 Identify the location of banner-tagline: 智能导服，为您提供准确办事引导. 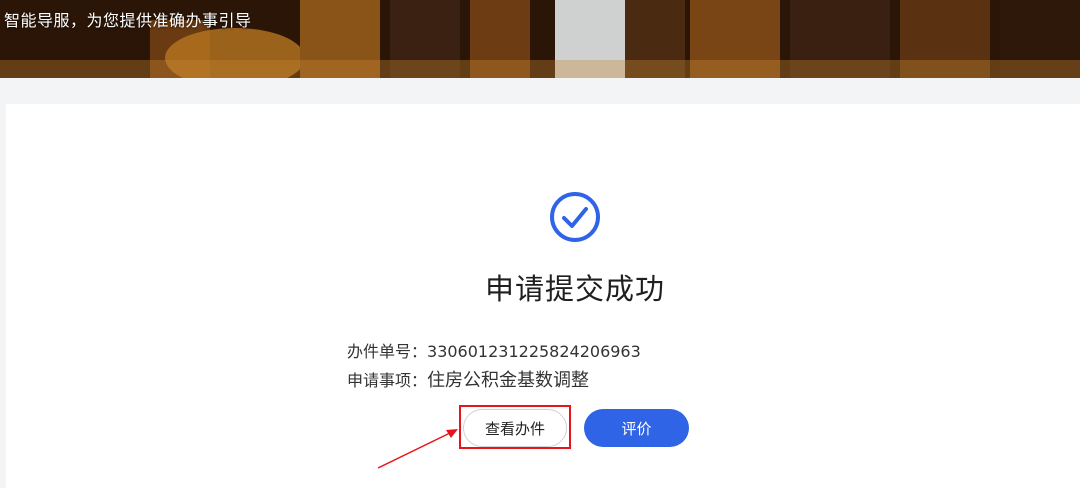
(128, 20).